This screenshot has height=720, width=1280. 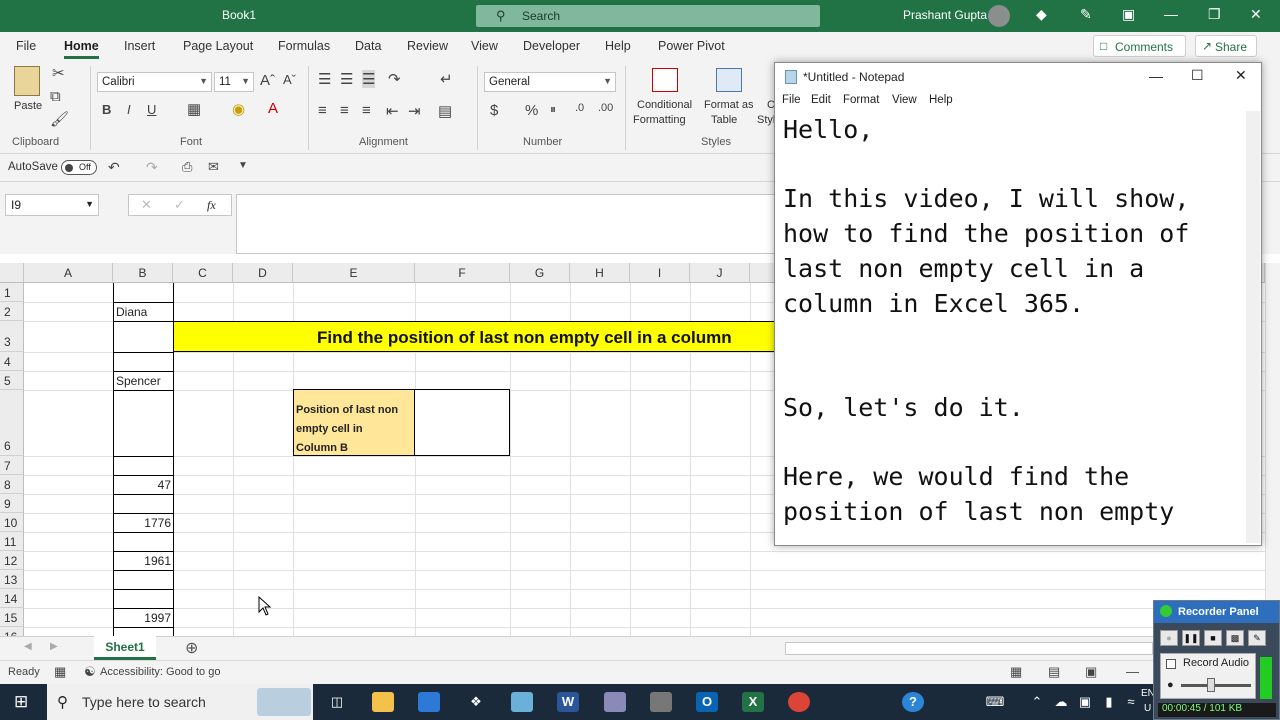 I want to click on increase-decimal-icon: .0, so click(x=579, y=108).